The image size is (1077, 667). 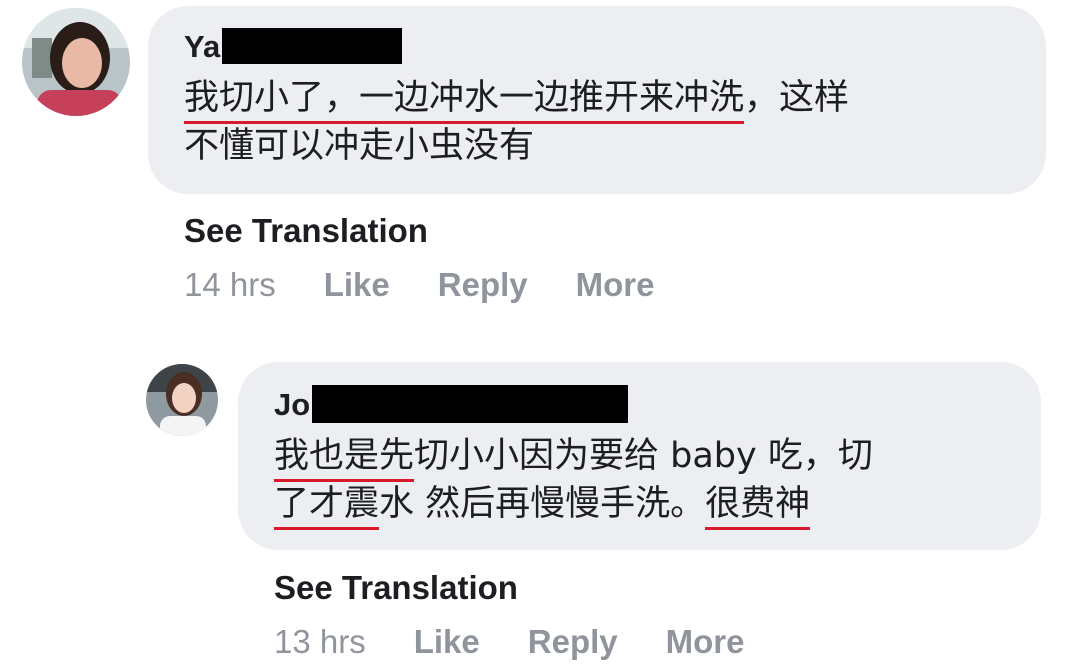 I want to click on comment-author: Ya, so click(x=293, y=46).